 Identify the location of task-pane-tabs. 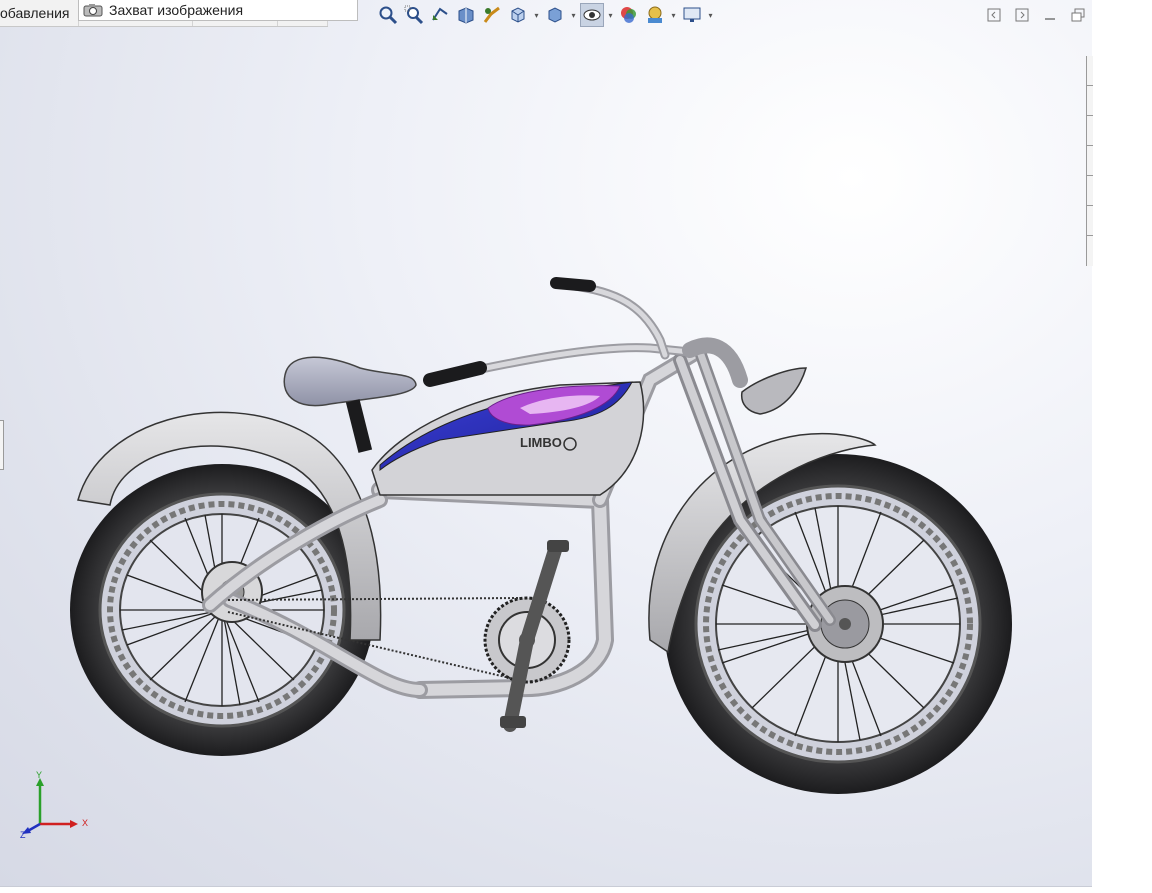
(1089, 161).